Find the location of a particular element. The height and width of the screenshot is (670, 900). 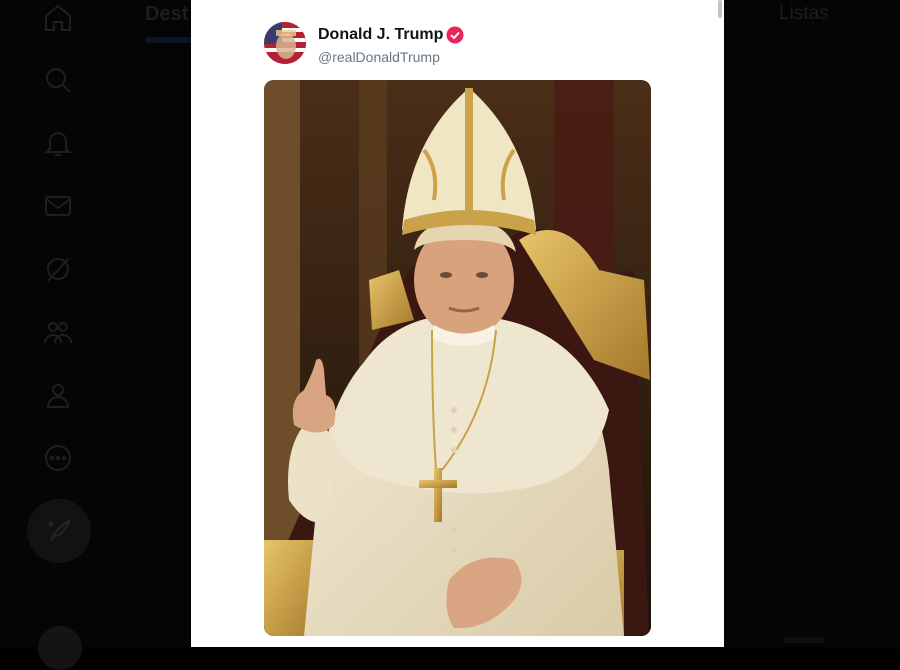

profile-icon is located at coordinates (58, 395).